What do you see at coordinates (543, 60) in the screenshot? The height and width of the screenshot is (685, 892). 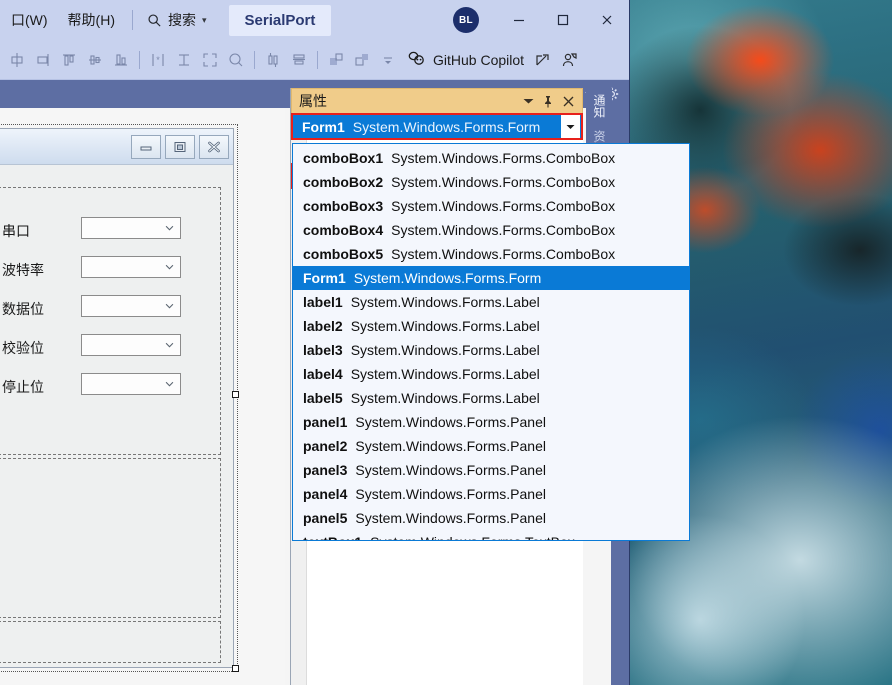 I see `share-icon` at bounding box center [543, 60].